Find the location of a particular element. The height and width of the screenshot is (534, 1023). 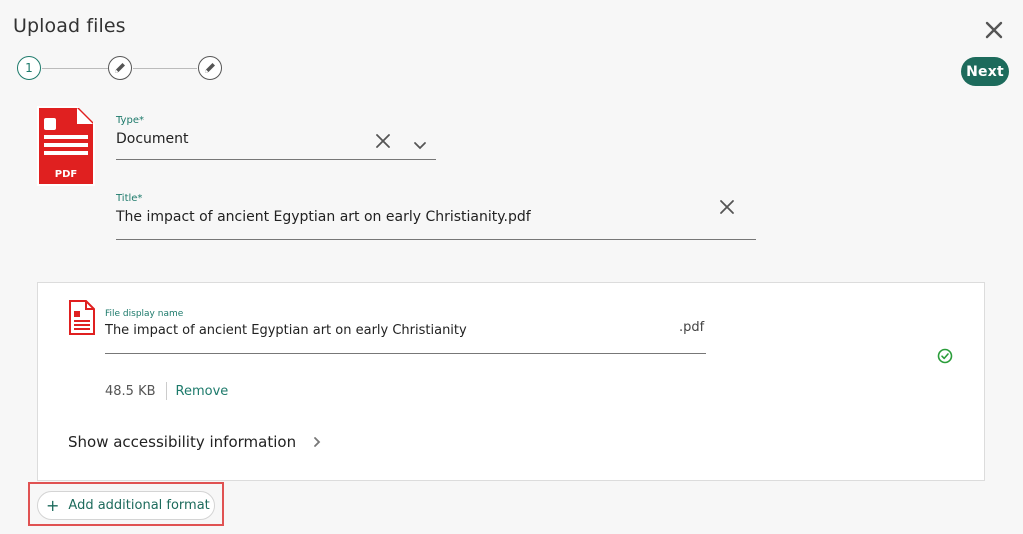

file-display-name-underline is located at coordinates (405, 353).